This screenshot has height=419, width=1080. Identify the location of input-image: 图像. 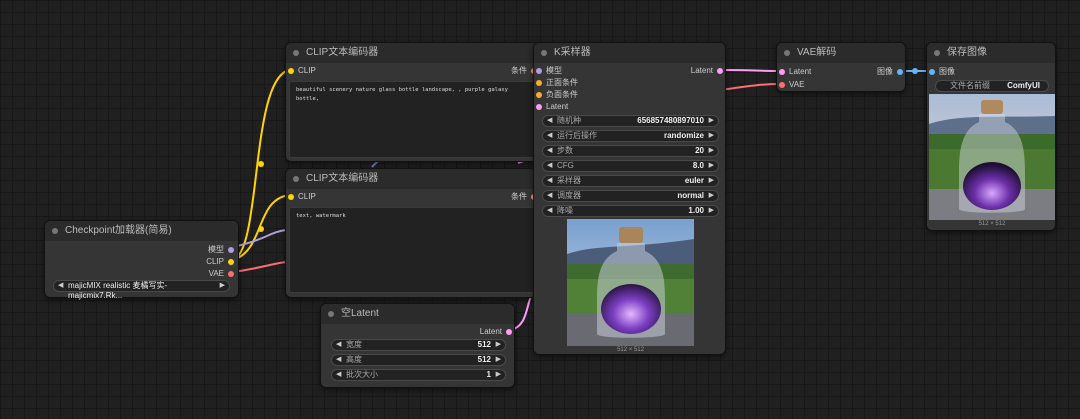
(942, 72).